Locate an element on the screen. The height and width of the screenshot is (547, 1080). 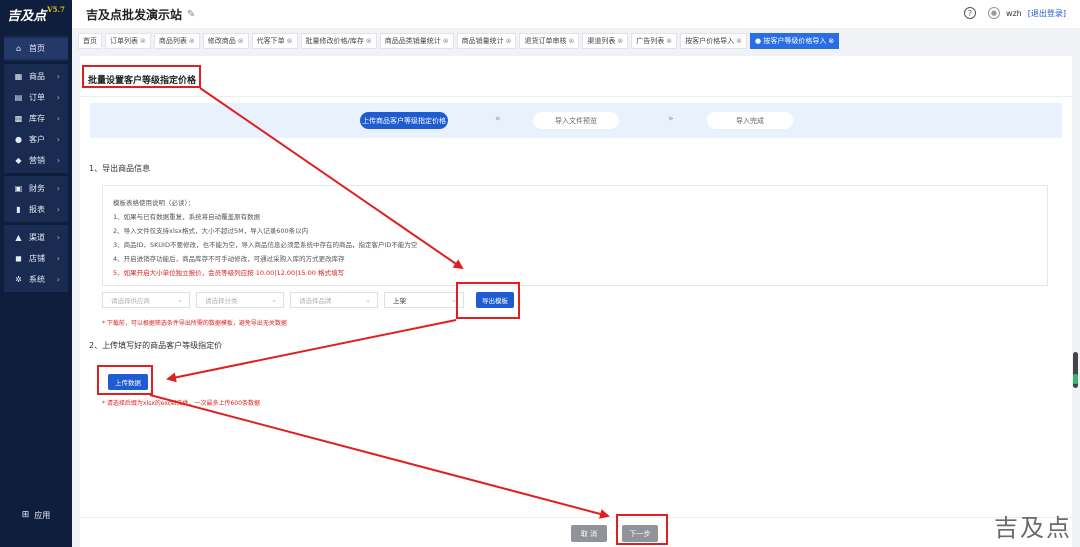
tab-category-sales: 商品品类销量统计 ⊗ is located at coordinates (416, 41).